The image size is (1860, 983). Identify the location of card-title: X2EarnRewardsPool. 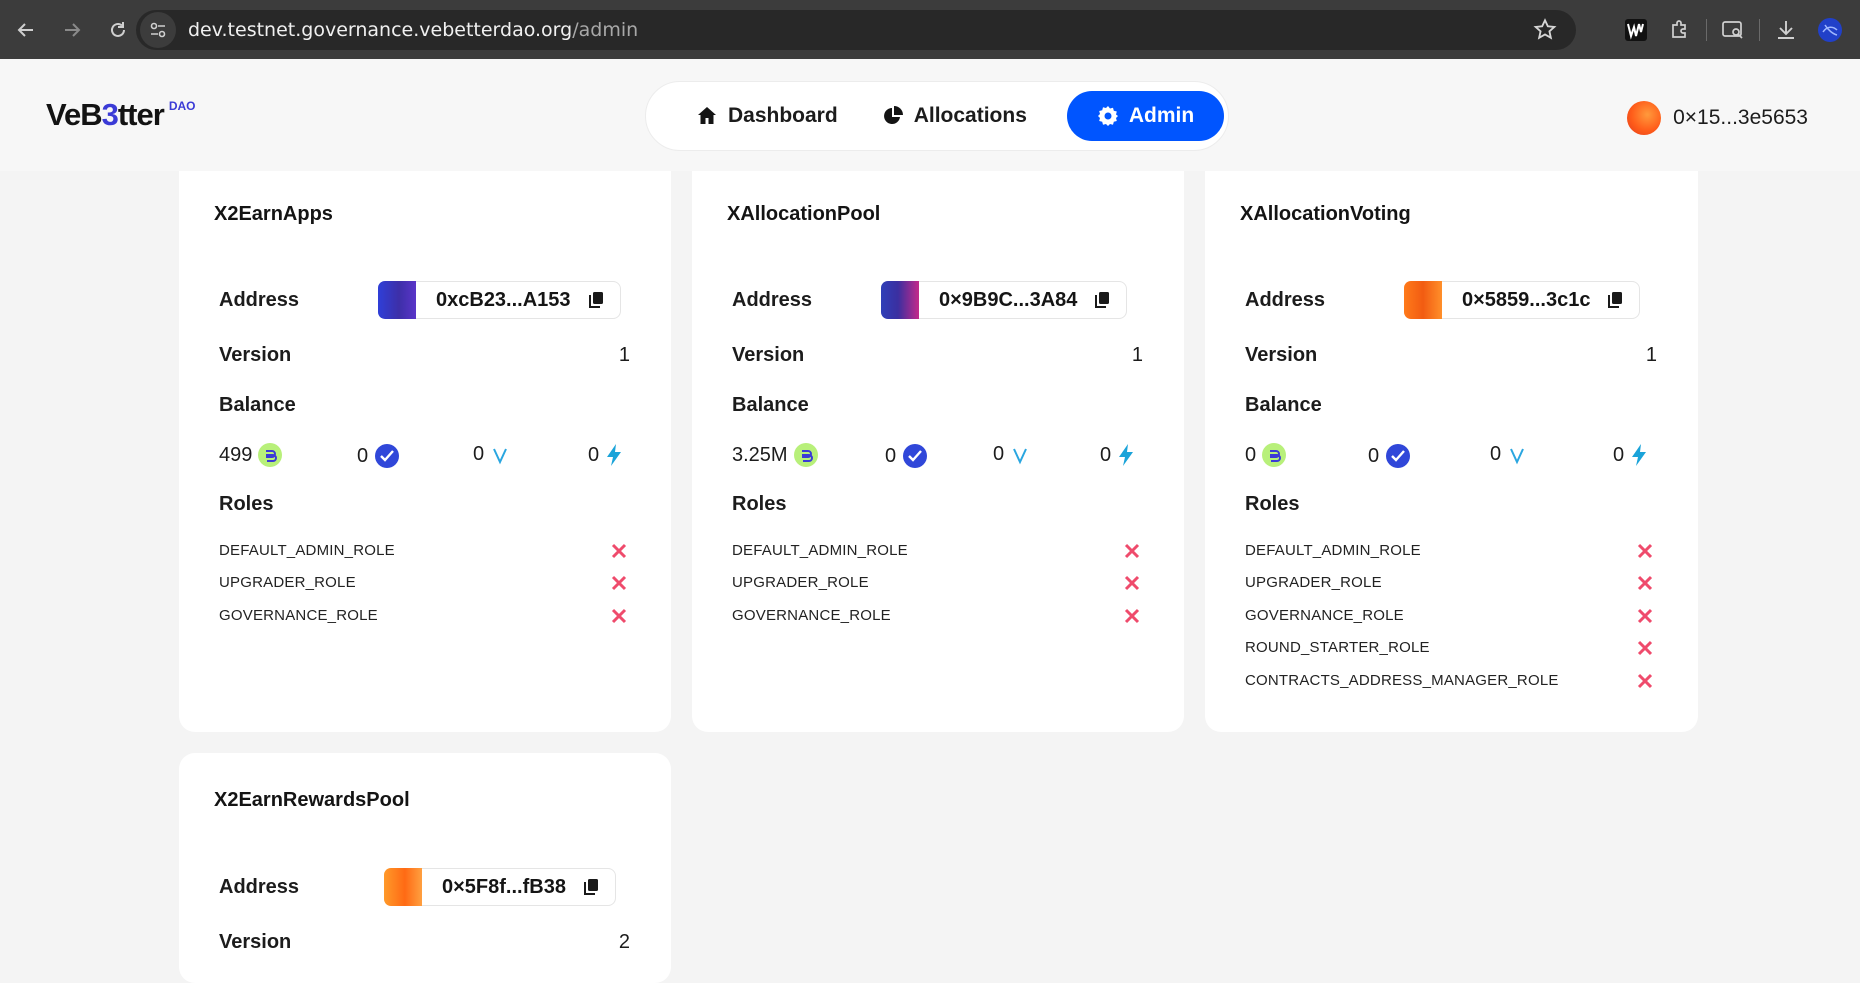
(312, 800).